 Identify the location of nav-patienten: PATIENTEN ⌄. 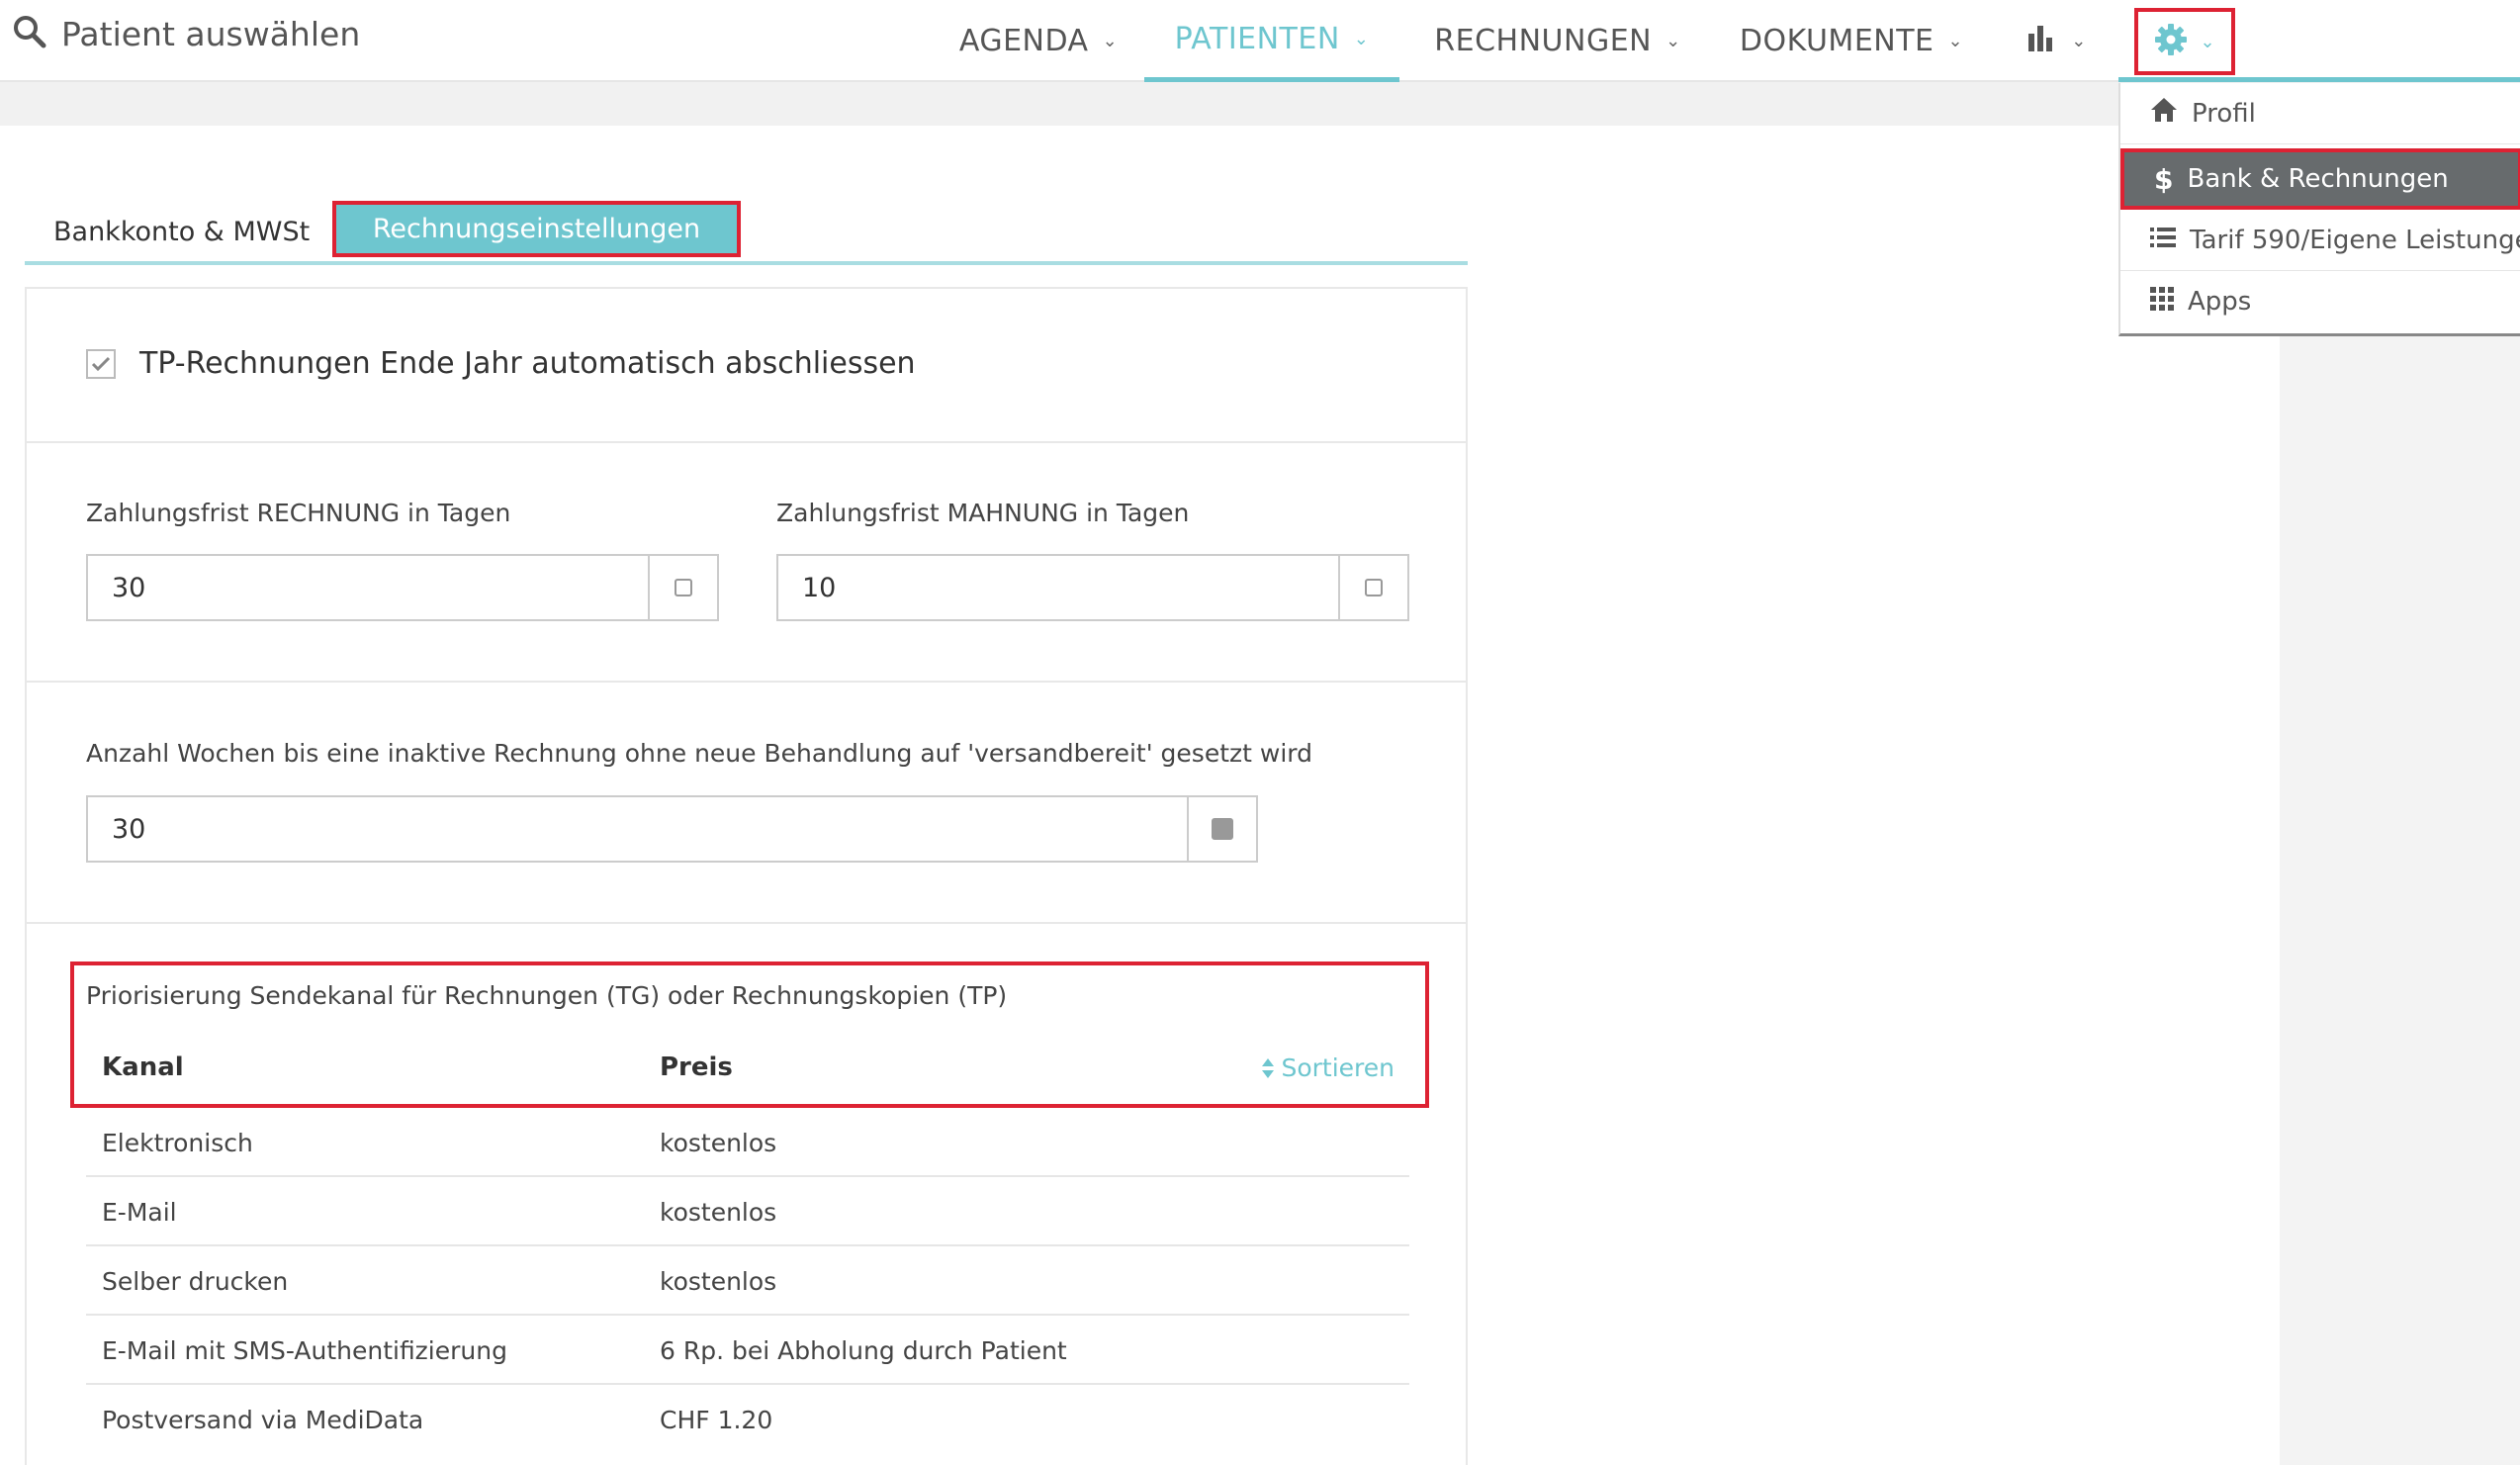
(1271, 41).